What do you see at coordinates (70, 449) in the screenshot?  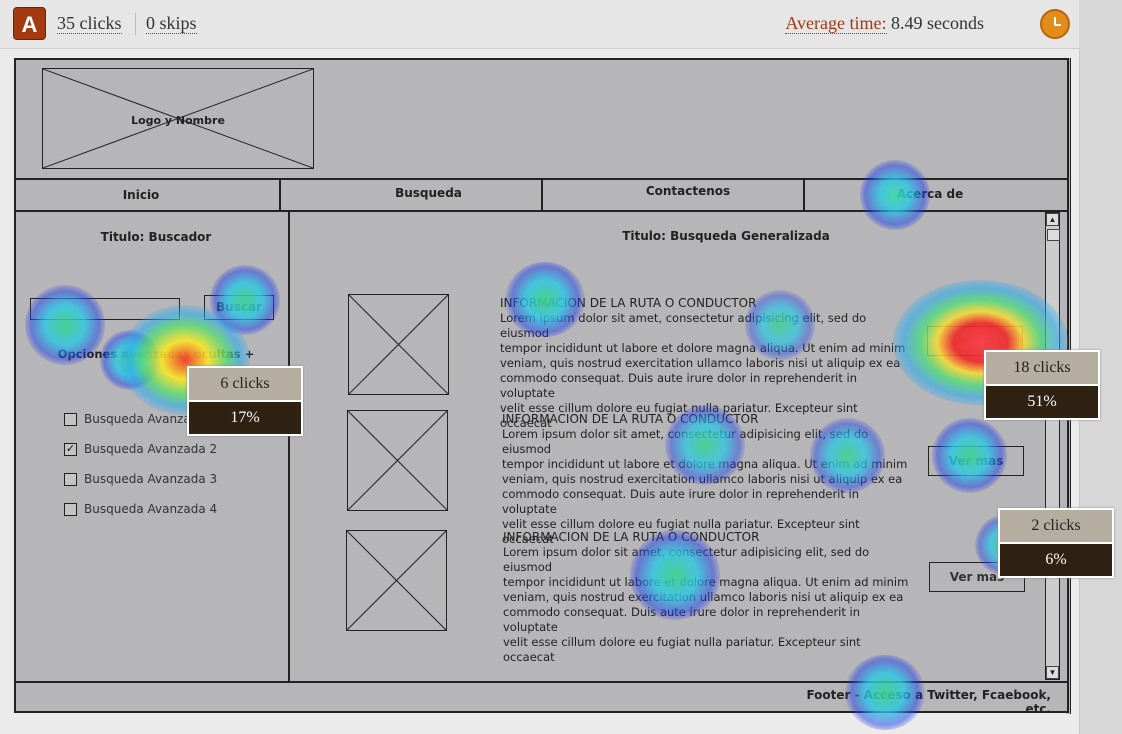 I see `checkbox-advanced-2: ✓` at bounding box center [70, 449].